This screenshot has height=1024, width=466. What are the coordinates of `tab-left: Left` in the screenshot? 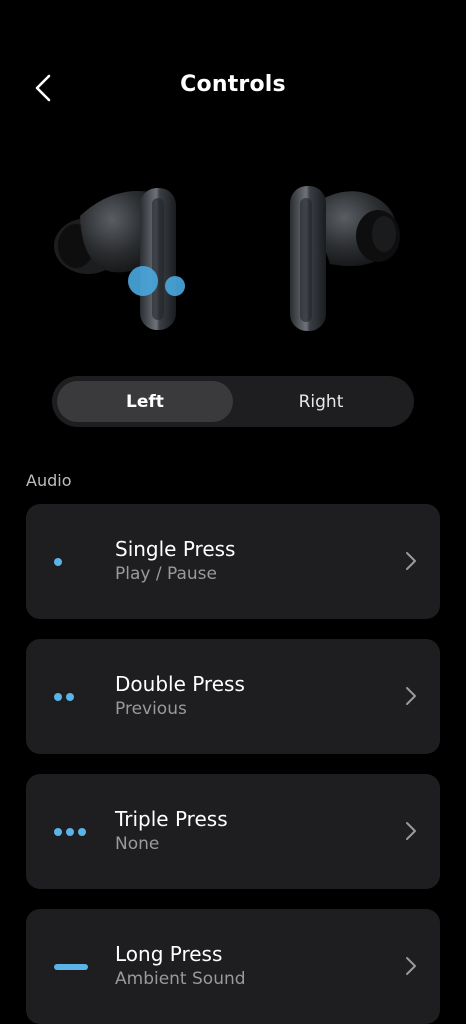 It's located at (145, 401).